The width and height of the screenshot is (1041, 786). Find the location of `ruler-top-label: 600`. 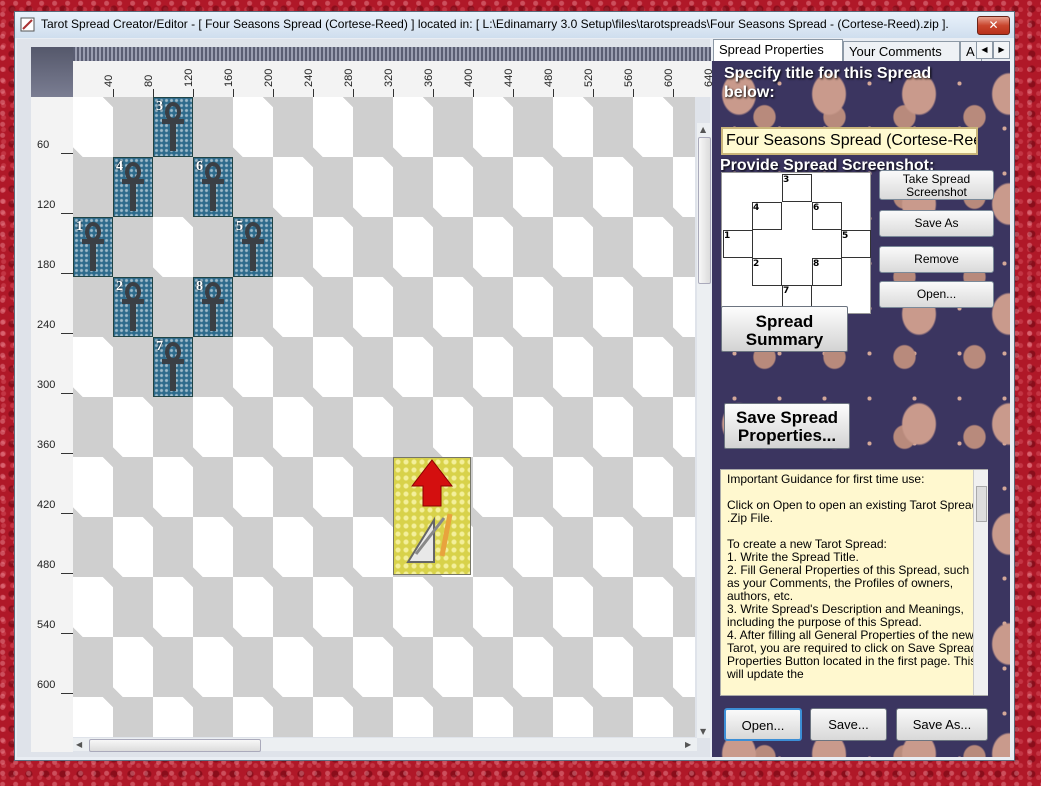

ruler-top-label: 600 is located at coordinates (669, 77).